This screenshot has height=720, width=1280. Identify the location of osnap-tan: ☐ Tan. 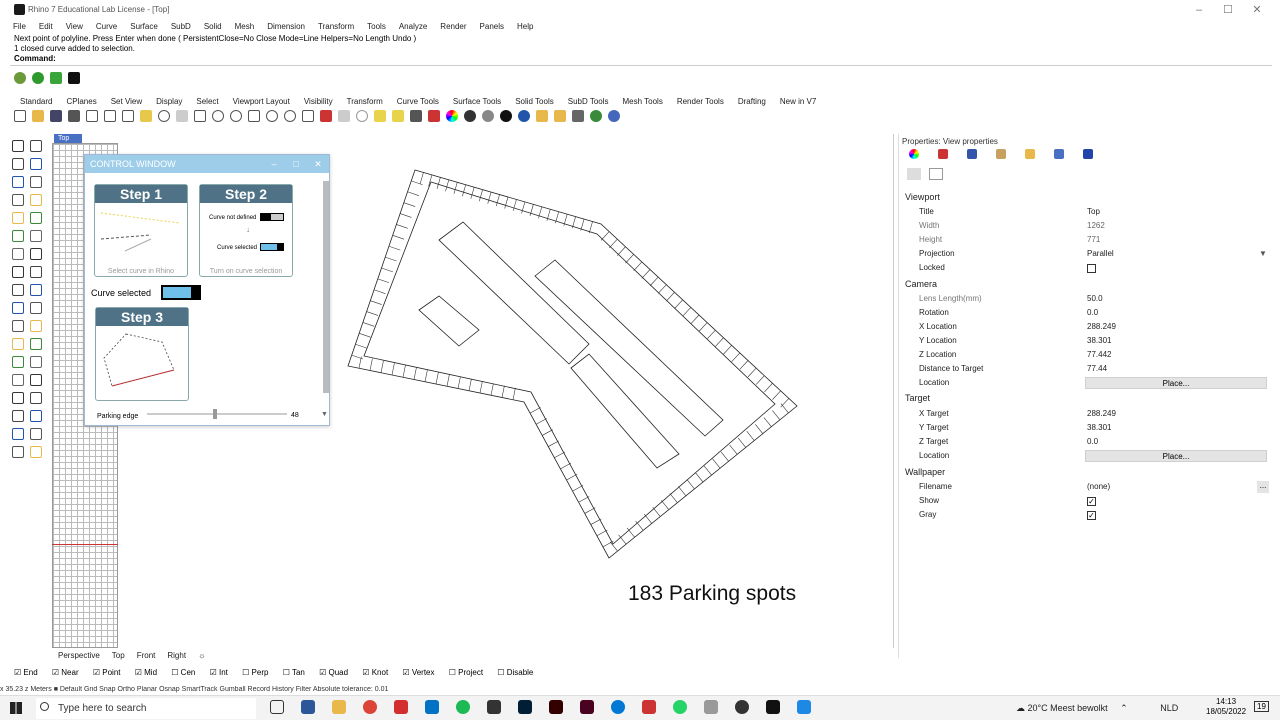
(297, 672).